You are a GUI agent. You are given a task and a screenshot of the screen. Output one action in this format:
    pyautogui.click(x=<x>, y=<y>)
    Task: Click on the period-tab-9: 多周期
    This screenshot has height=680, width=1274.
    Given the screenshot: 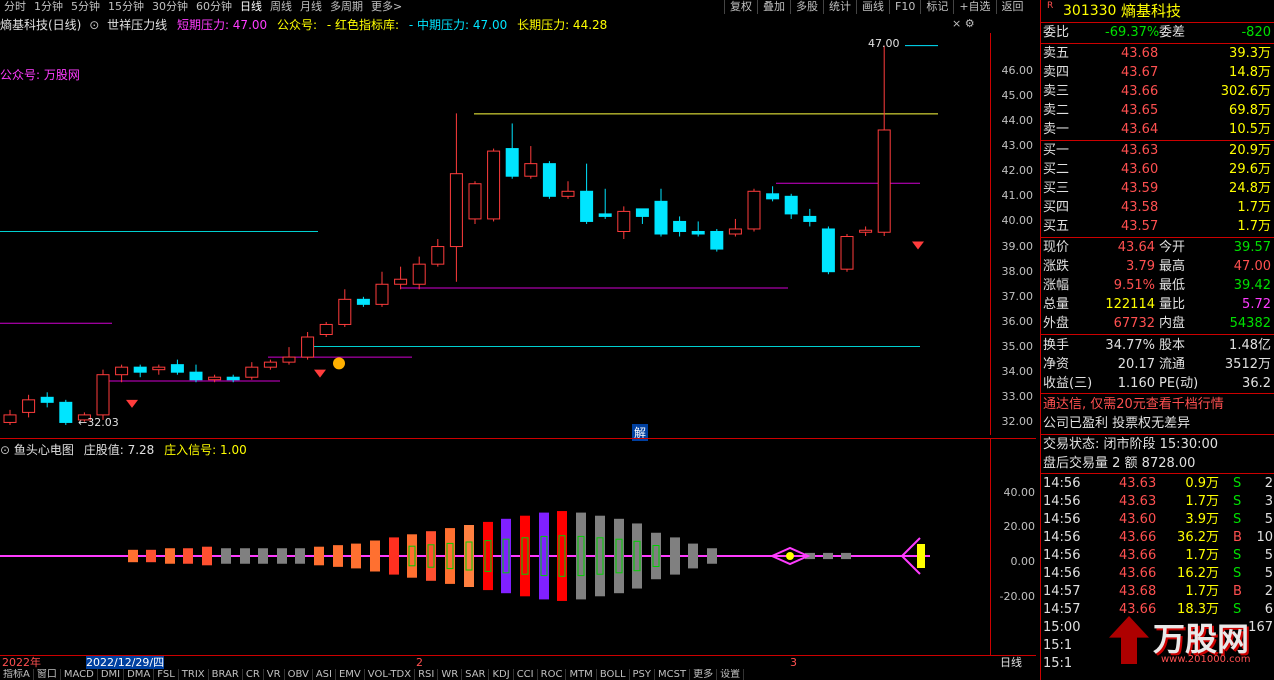 What is the action you would take?
    pyautogui.click(x=346, y=7)
    